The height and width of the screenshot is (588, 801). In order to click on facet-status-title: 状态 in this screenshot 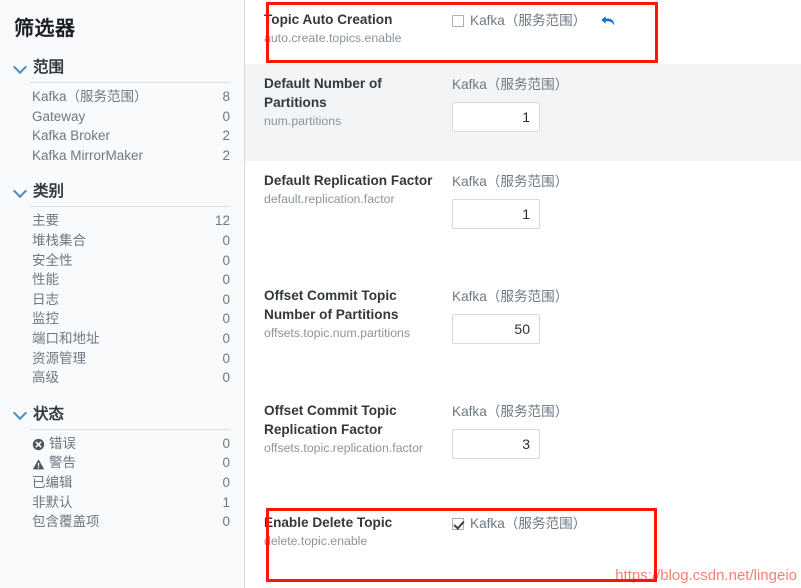, I will do `click(49, 414)`.